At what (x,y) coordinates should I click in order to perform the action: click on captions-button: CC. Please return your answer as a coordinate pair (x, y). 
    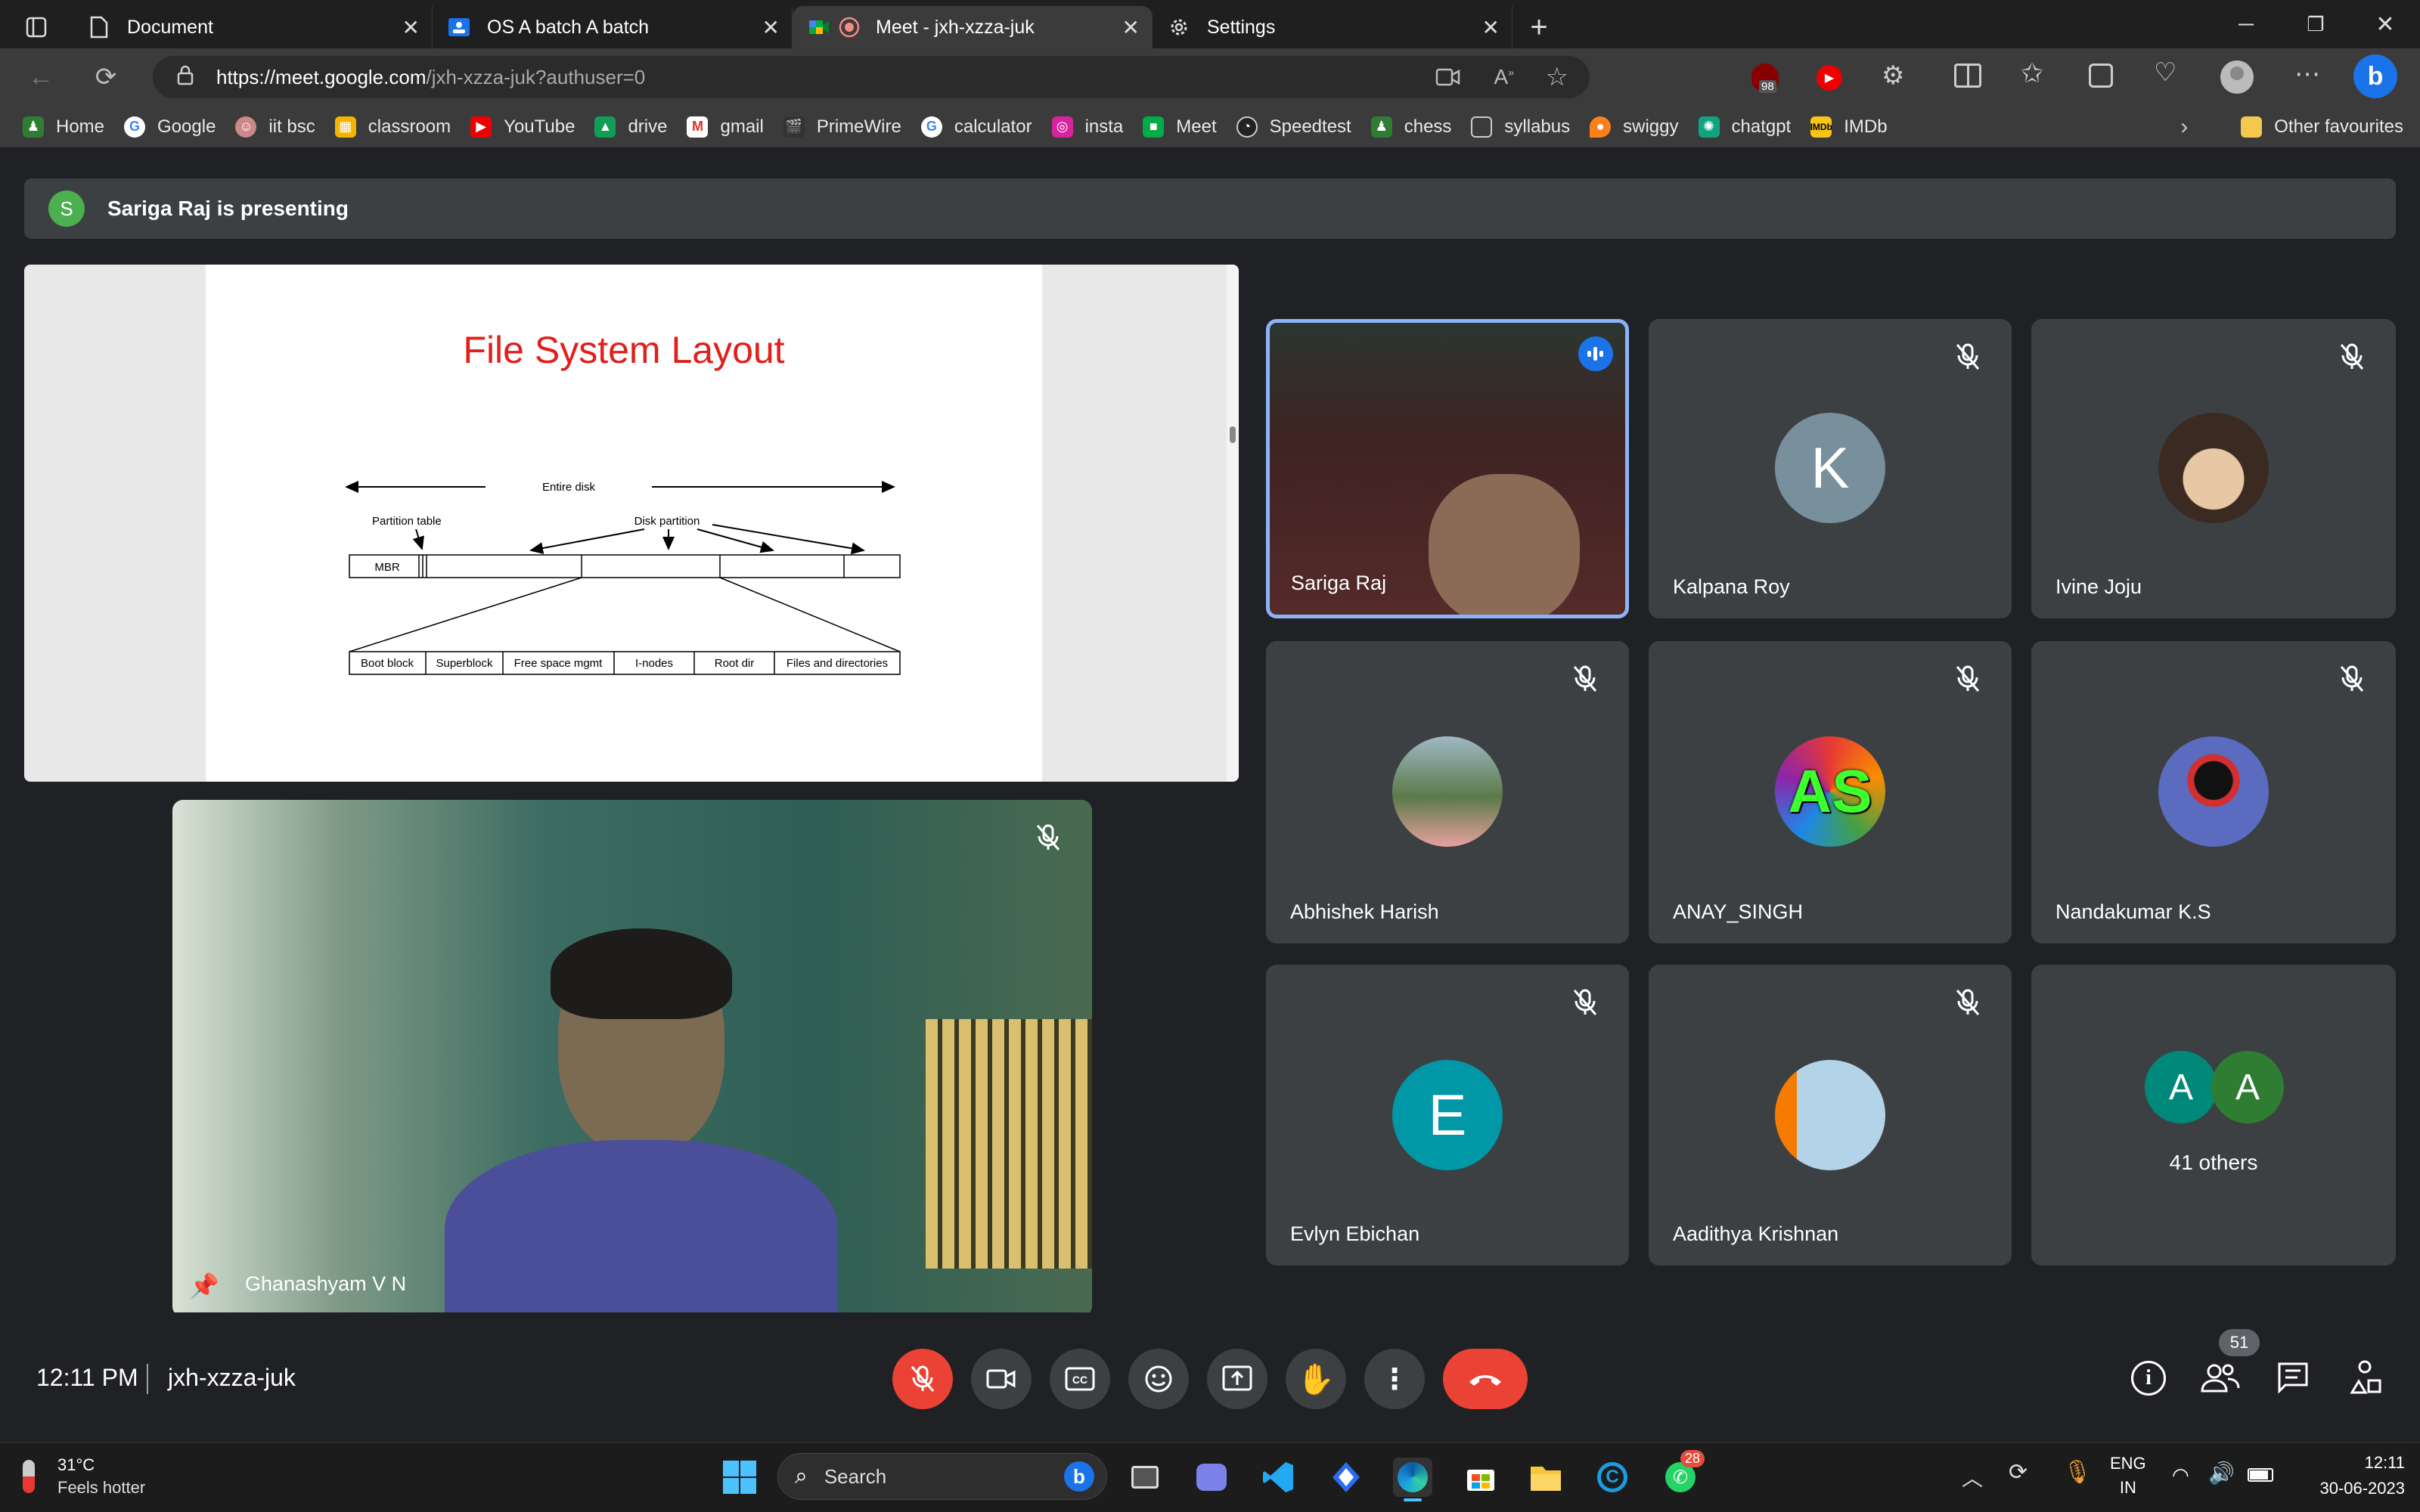
    Looking at the image, I should click on (1080, 1379).